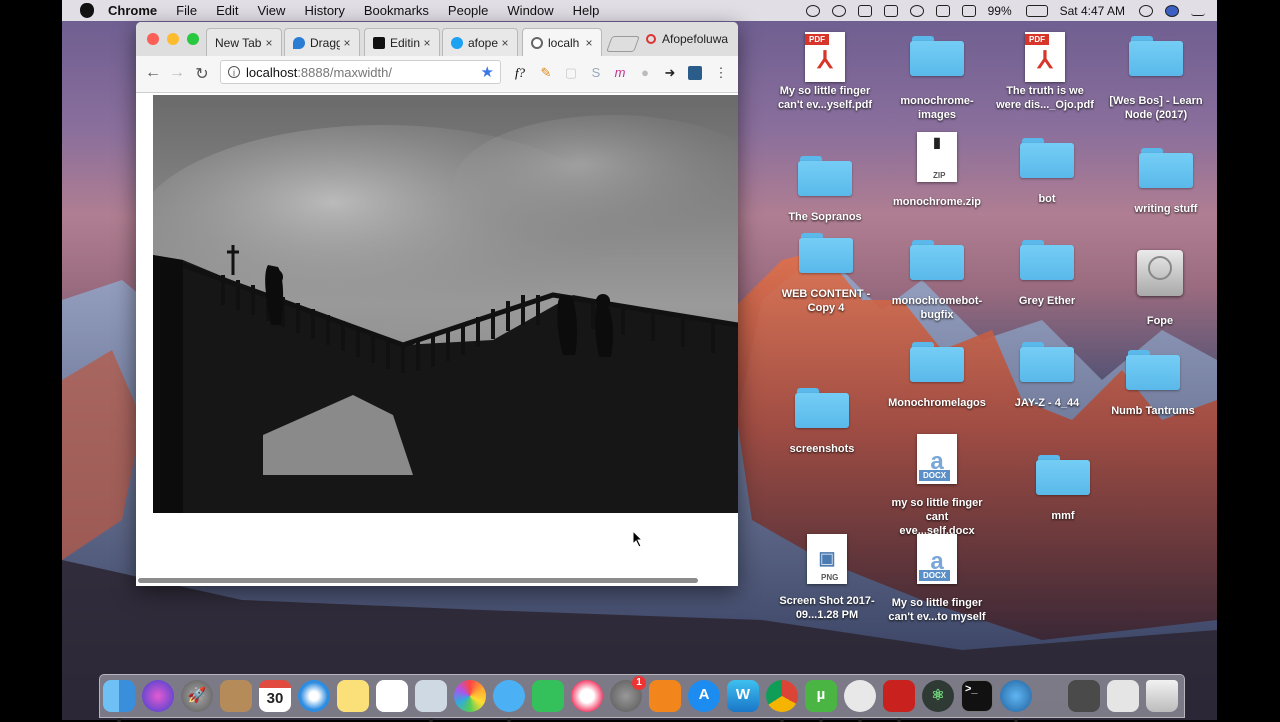 This screenshot has width=1280, height=722. I want to click on info-icon: i, so click(234, 72).